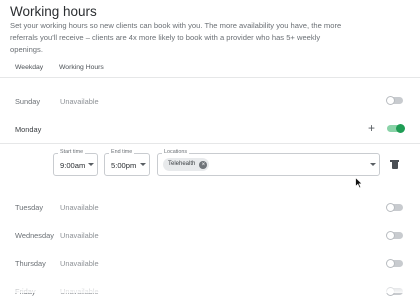 Image resolution: width=420 pixels, height=296 pixels. I want to click on locations-label: Locations, so click(176, 152).